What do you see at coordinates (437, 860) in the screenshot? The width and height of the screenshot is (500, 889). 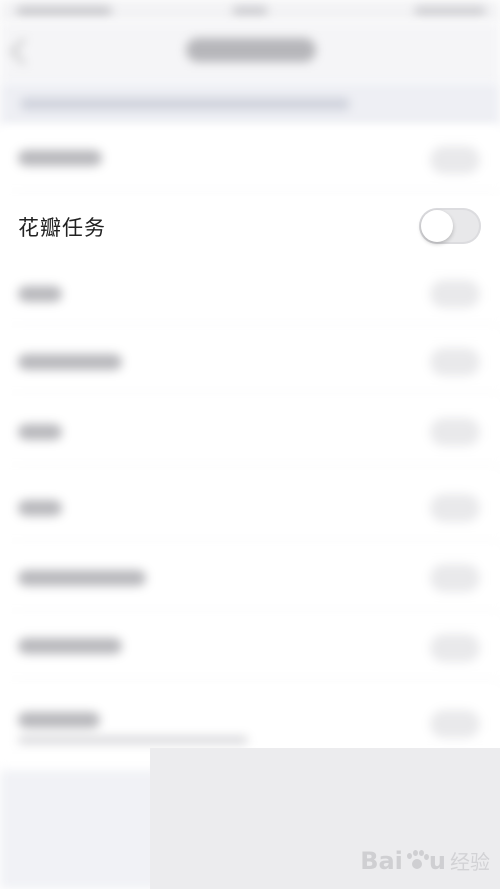 I see `watermark-brand-b: u` at bounding box center [437, 860].